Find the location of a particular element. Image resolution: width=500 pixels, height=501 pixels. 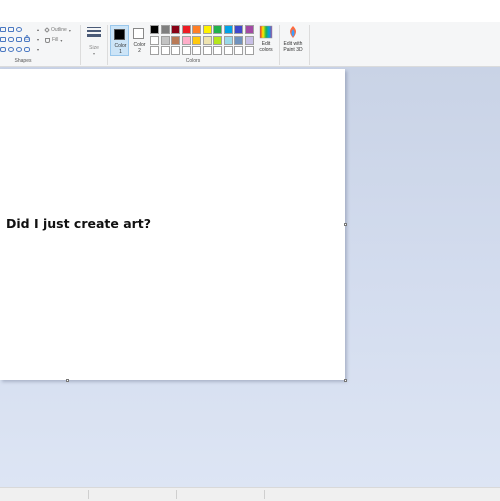

fill-dropdown: Fill ▾ is located at coordinates (53, 40).